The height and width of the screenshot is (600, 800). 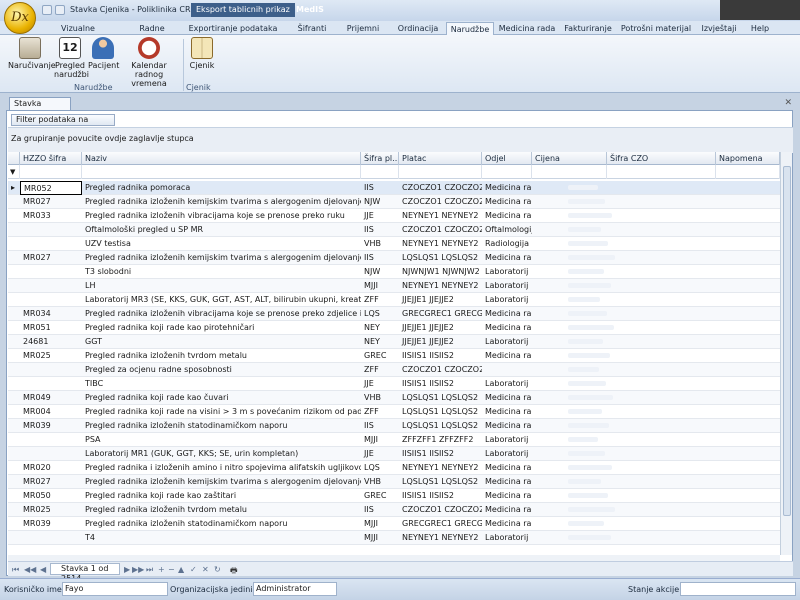 What do you see at coordinates (380, 328) in the screenshot?
I see `cell-sifra-platca: NEY` at bounding box center [380, 328].